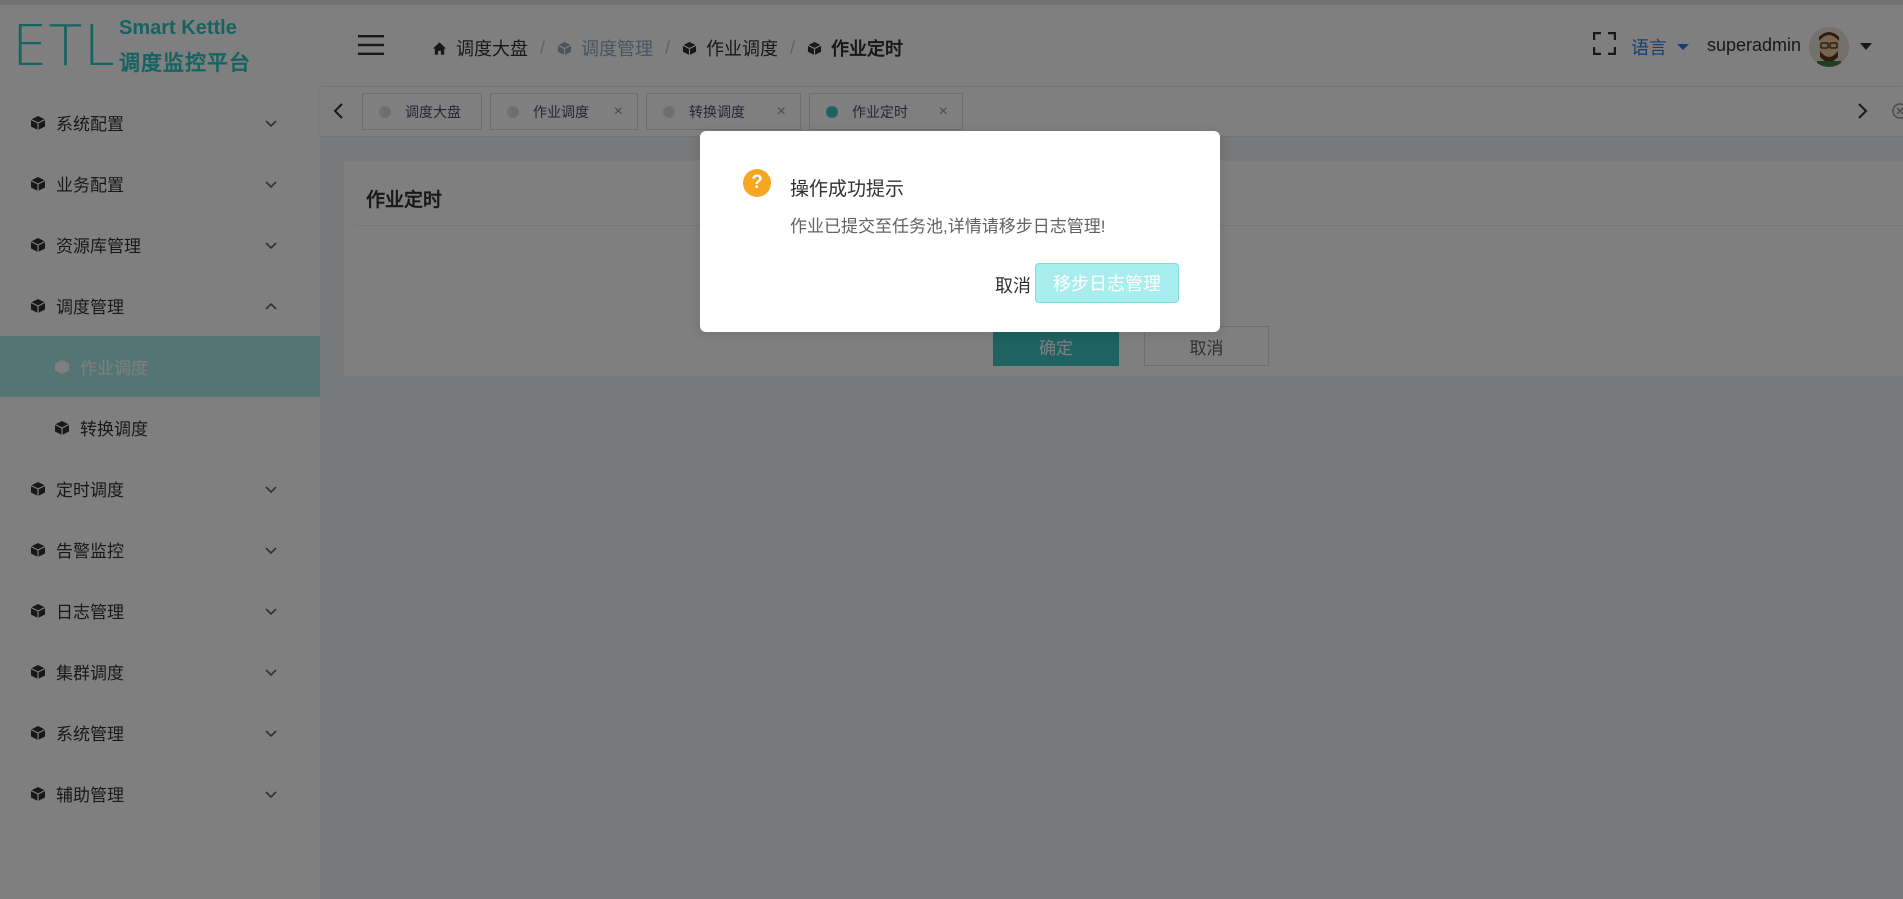 This screenshot has width=1903, height=899. I want to click on question-icon: ?, so click(757, 183).